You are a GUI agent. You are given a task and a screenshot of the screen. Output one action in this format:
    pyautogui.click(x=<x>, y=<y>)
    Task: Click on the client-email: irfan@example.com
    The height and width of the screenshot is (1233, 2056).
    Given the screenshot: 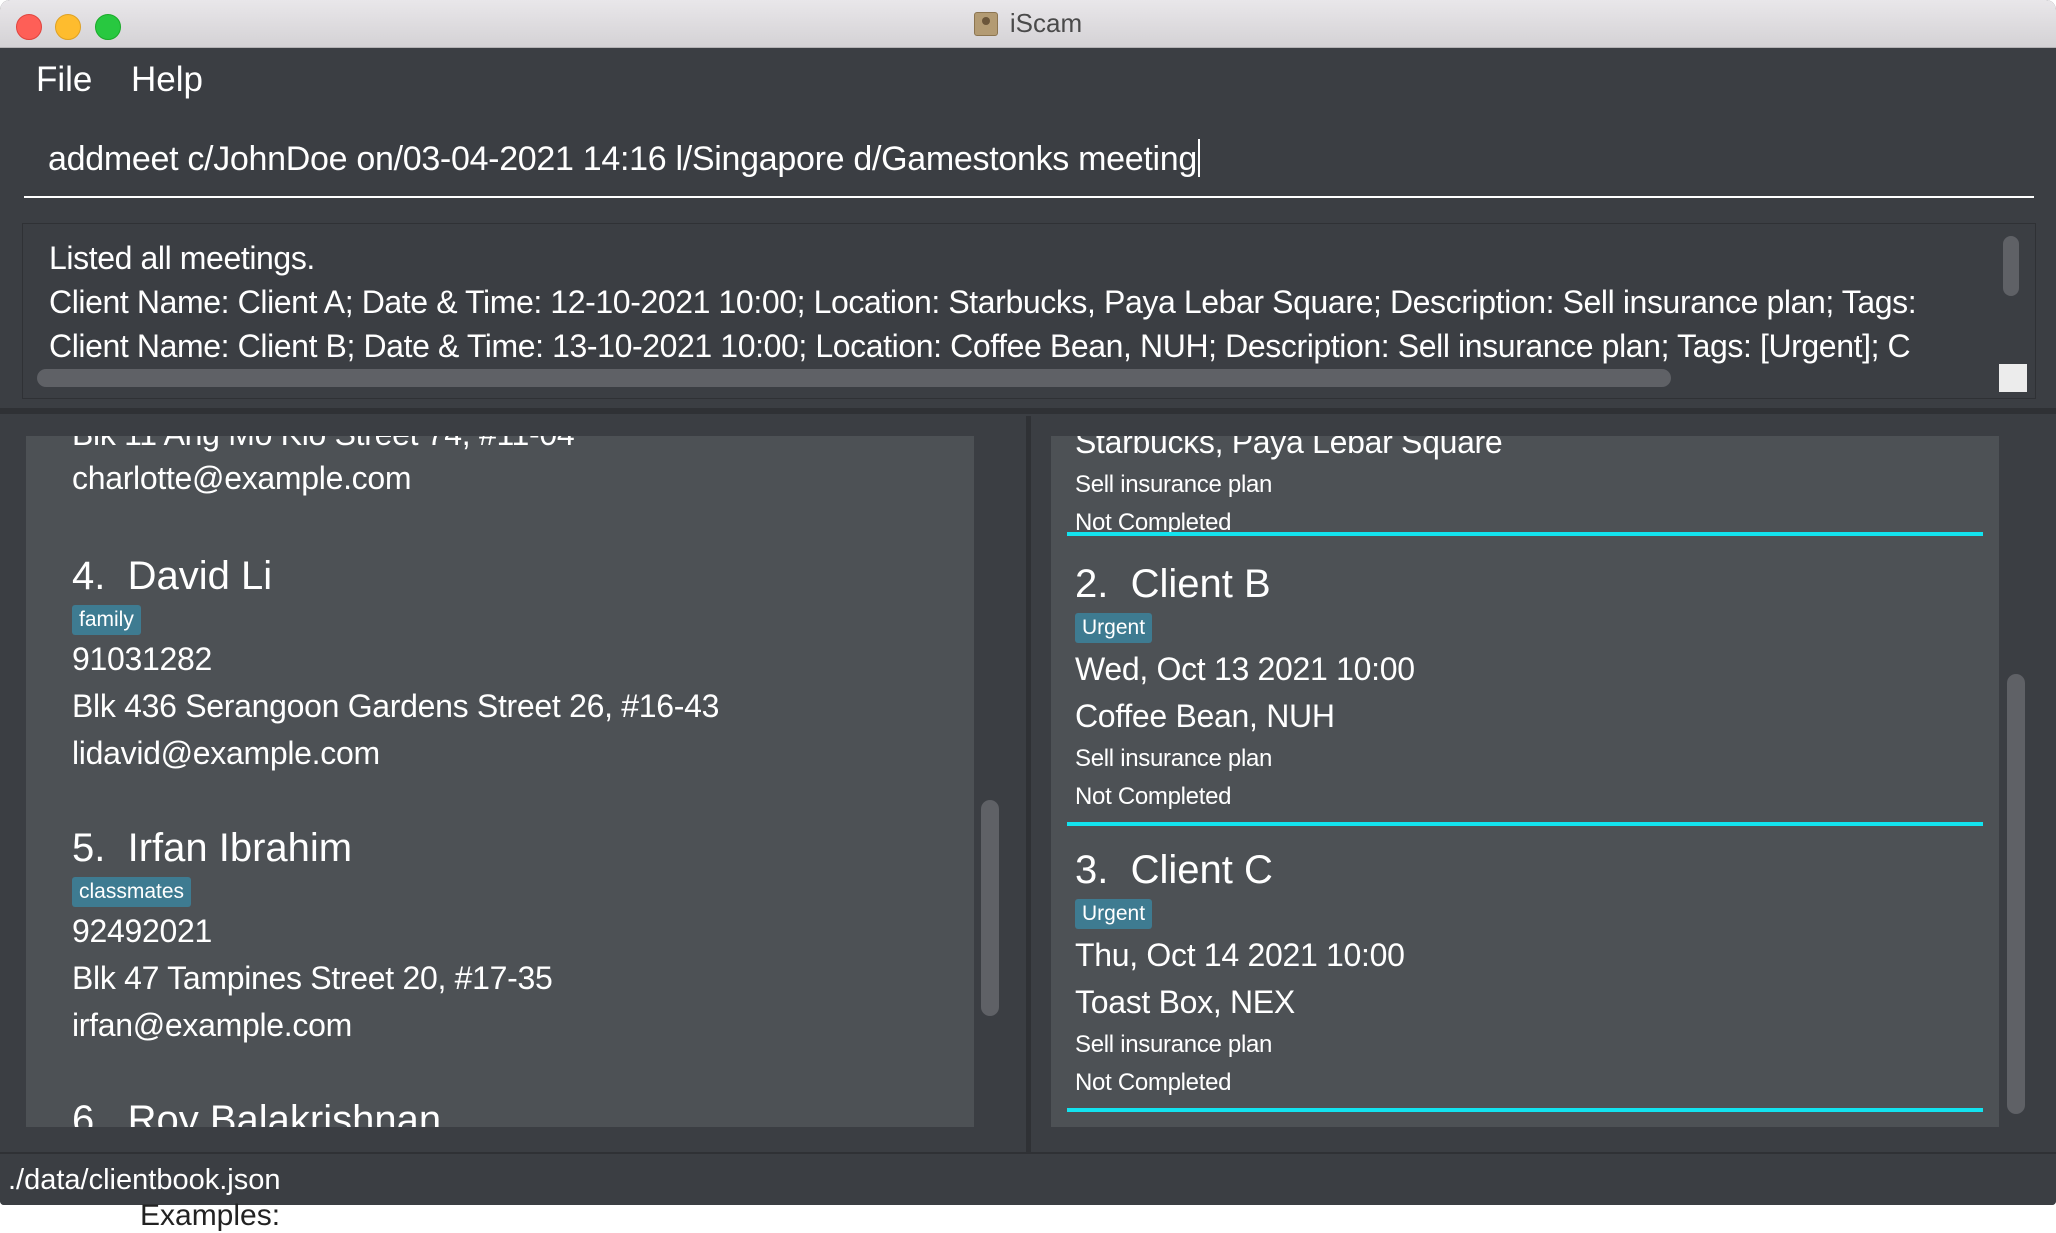 What is the action you would take?
    pyautogui.click(x=212, y=1025)
    